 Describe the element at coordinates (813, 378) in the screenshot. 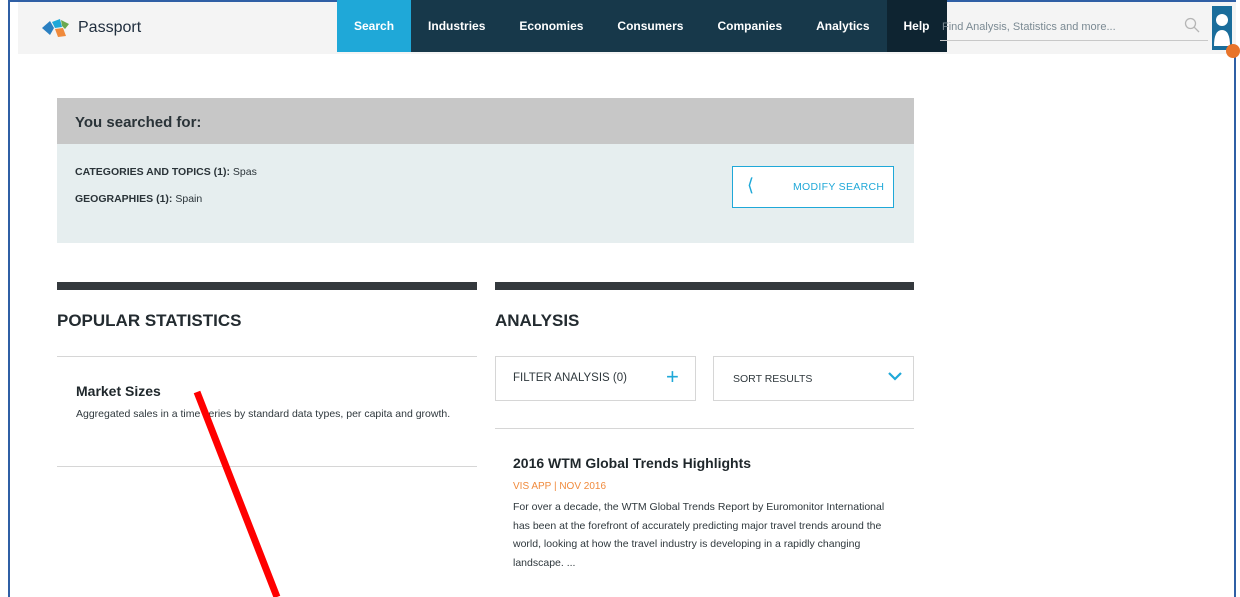

I see `sort-results-dropdown: SORT RESULTS` at that location.